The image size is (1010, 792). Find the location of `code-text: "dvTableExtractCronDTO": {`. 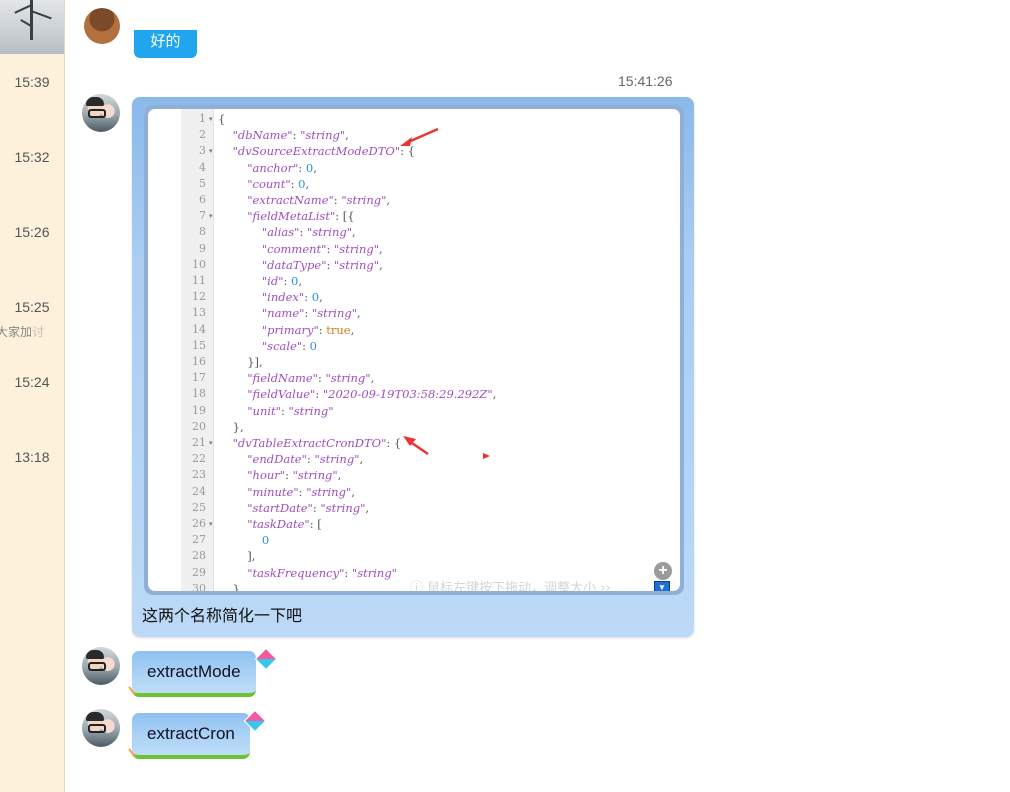

code-text: "dvTableExtractCronDTO": { is located at coordinates (317, 443).